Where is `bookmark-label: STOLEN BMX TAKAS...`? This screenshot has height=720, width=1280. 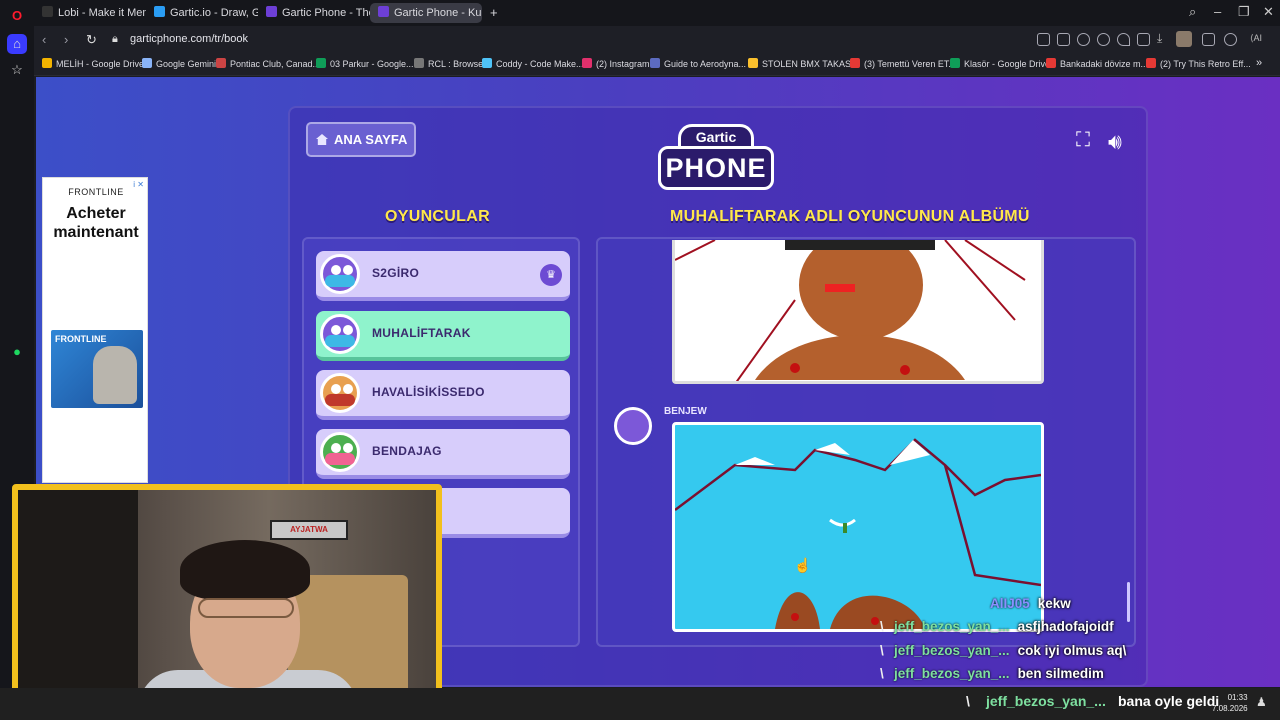
bookmark-label: STOLEN BMX TAKAS... is located at coordinates (810, 64).